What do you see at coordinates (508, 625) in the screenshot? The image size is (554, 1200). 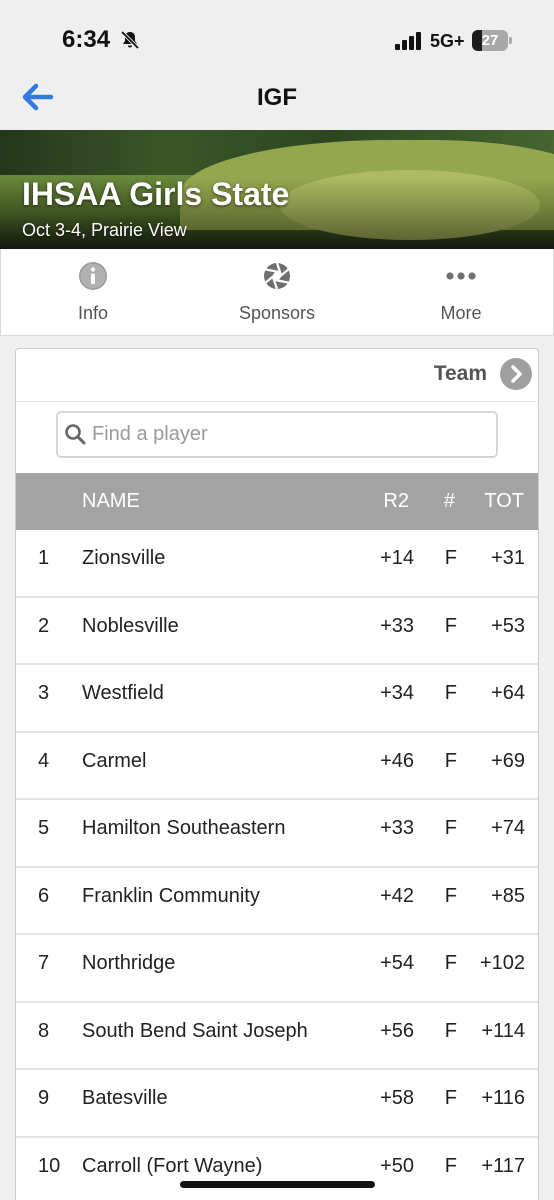 I see `row-total: +53` at bounding box center [508, 625].